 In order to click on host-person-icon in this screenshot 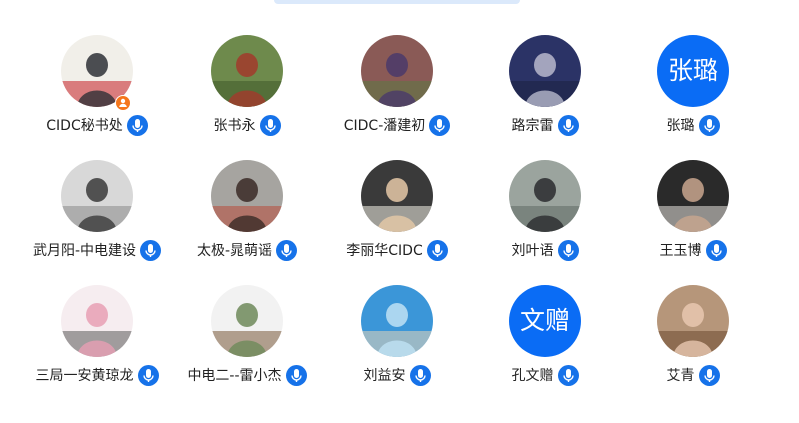, I will do `click(123, 103)`.